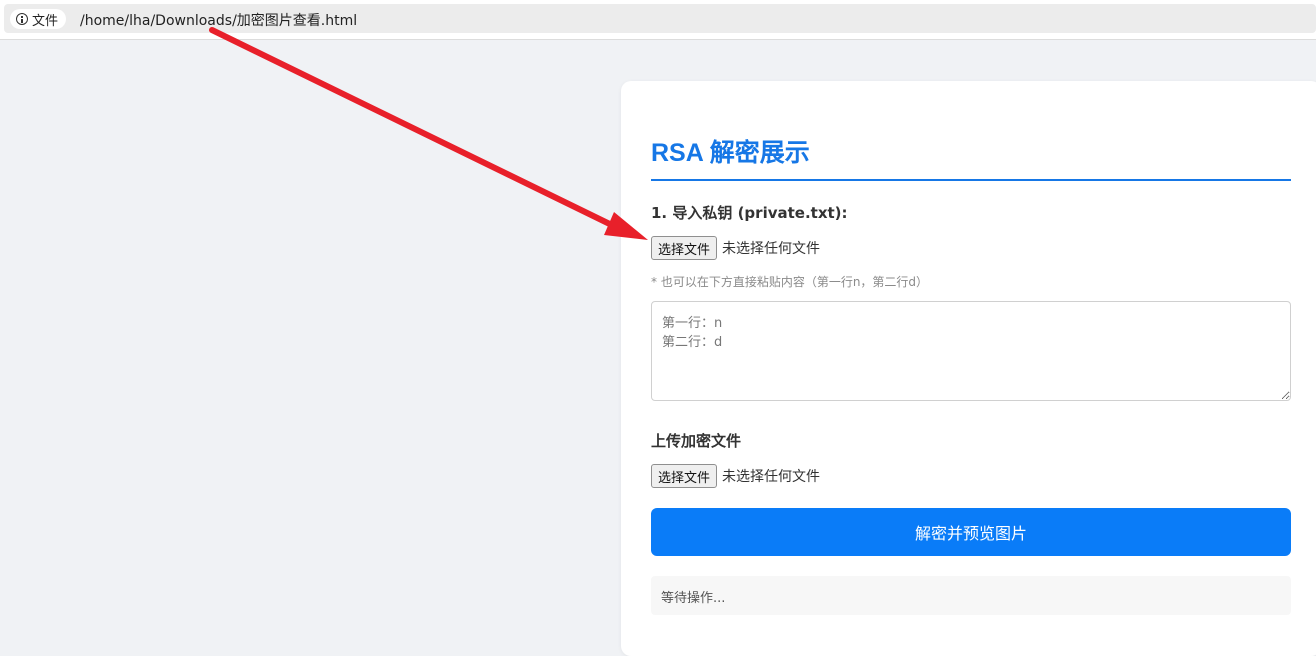  What do you see at coordinates (696, 441) in the screenshot?
I see `encrypted-file-label: 上传加密文件` at bounding box center [696, 441].